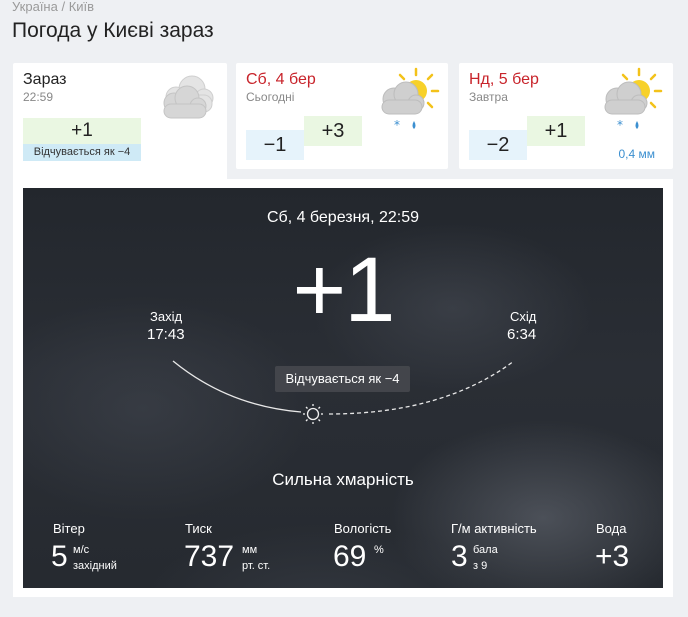  What do you see at coordinates (81, 7) in the screenshot?
I see `breadcrumb-city: Київ` at bounding box center [81, 7].